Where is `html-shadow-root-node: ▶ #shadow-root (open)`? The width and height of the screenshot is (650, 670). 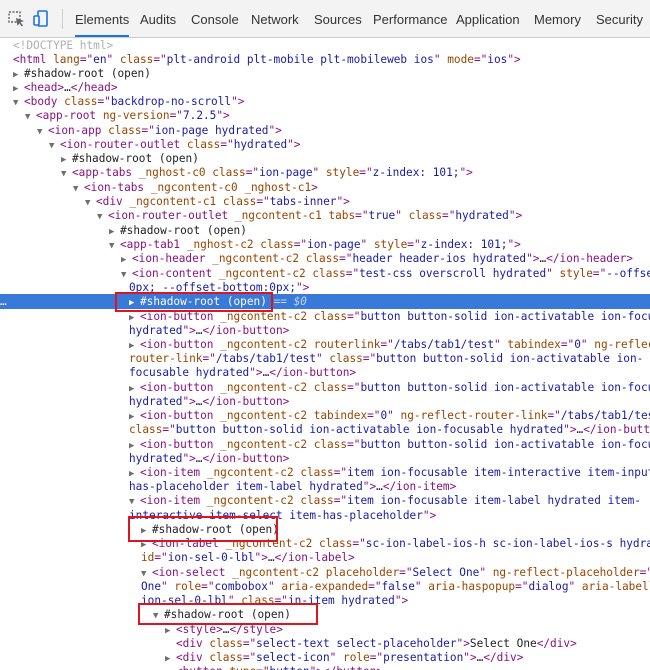 html-shadow-root-node: ▶ #shadow-root (open) is located at coordinates (325, 73).